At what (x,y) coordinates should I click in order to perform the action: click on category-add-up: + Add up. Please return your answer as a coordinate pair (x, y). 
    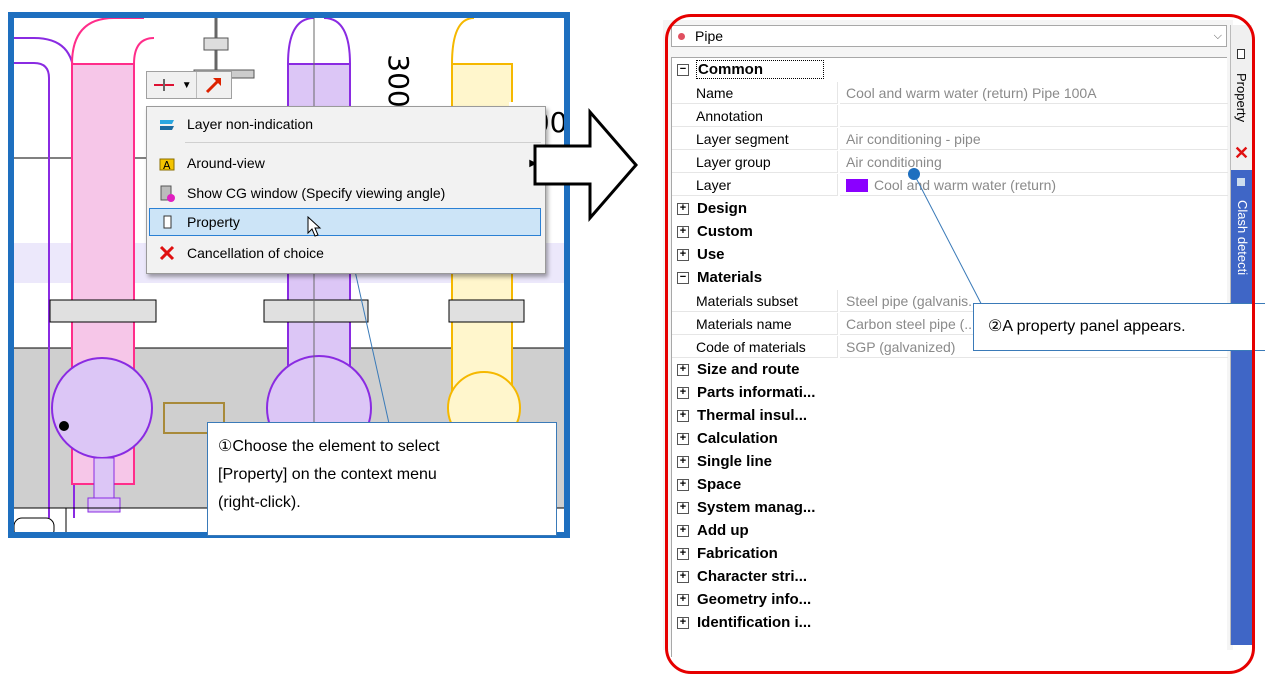
    Looking at the image, I should click on (950, 530).